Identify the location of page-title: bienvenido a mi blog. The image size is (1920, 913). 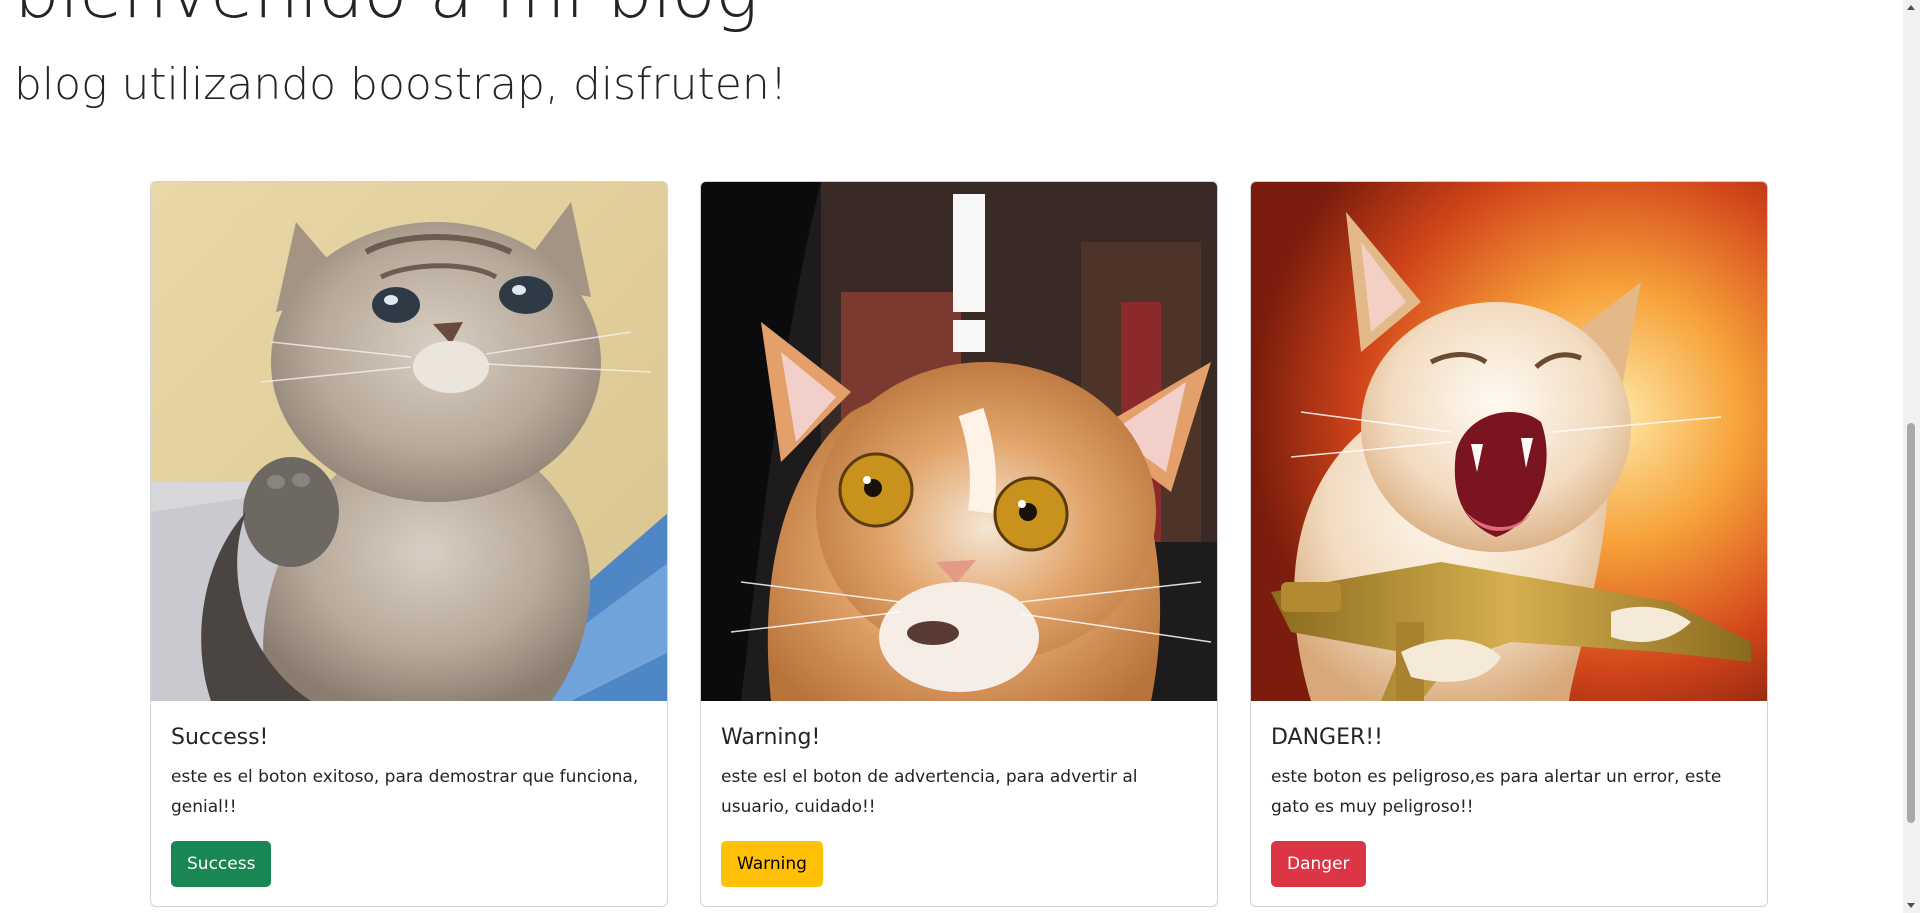
(386, 21).